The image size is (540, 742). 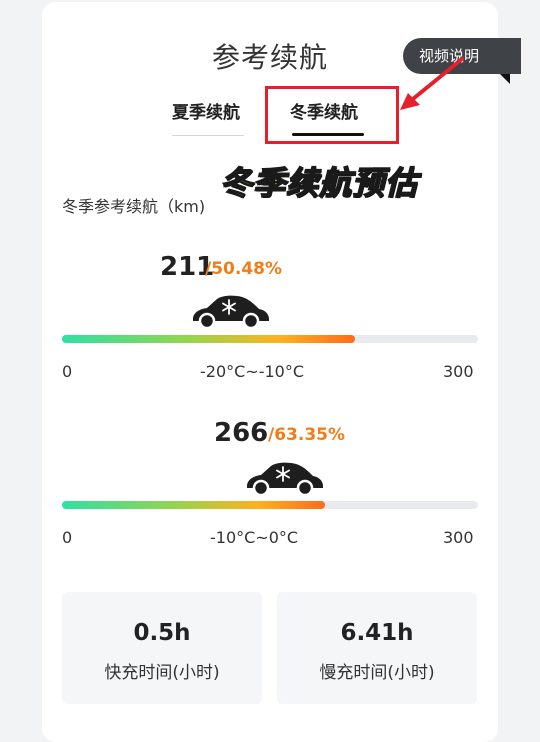 I want to click on tab-summer-underline, so click(x=208, y=135).